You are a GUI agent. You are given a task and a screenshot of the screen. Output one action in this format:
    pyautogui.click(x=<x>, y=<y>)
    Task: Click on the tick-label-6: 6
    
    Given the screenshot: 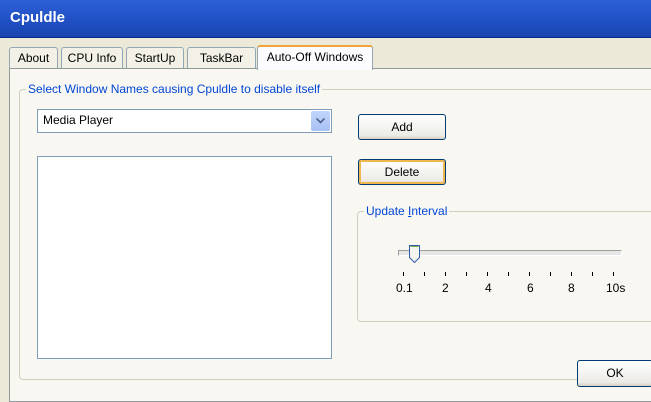 What is the action you would take?
    pyautogui.click(x=530, y=288)
    